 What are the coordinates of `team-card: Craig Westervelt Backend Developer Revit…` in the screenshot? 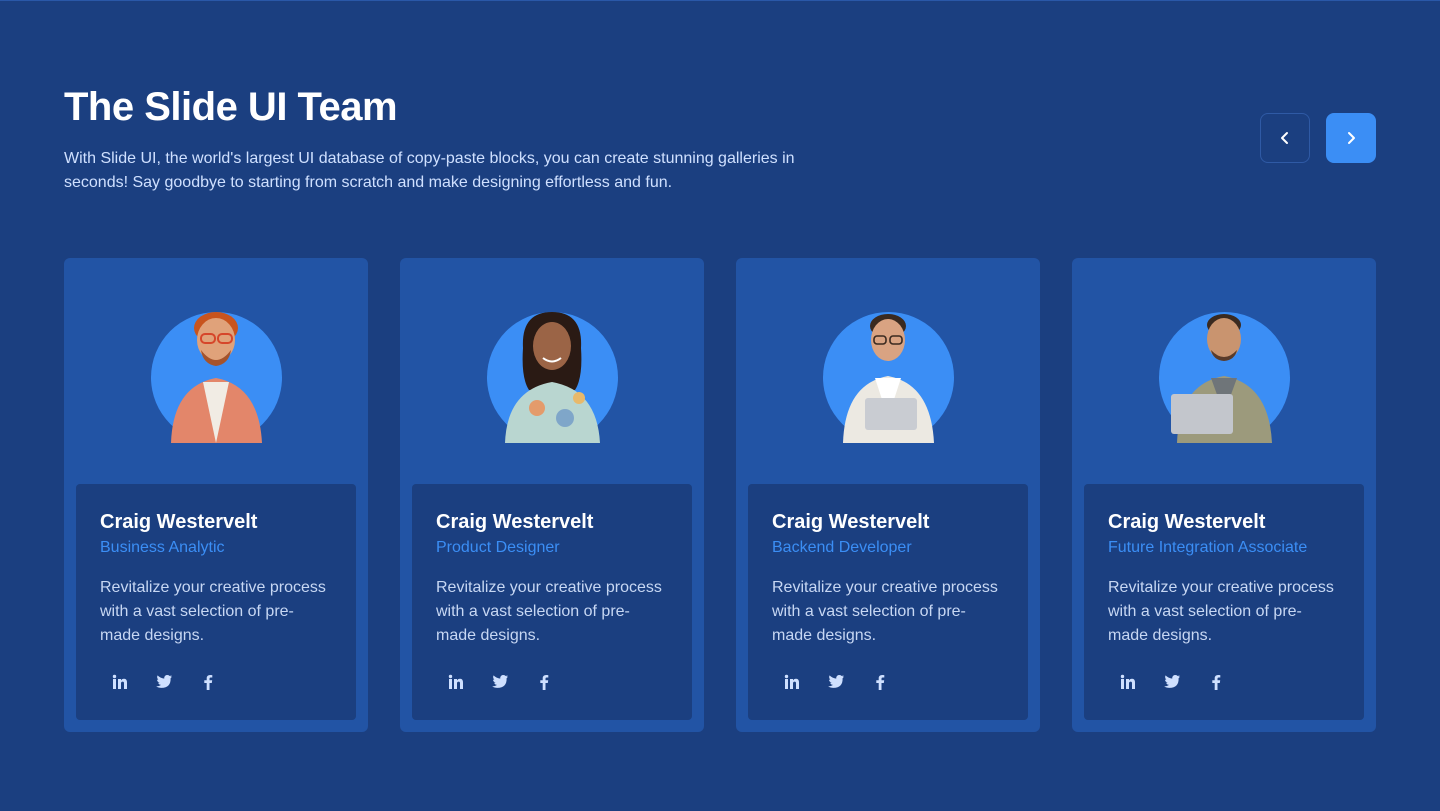 It's located at (888, 495).